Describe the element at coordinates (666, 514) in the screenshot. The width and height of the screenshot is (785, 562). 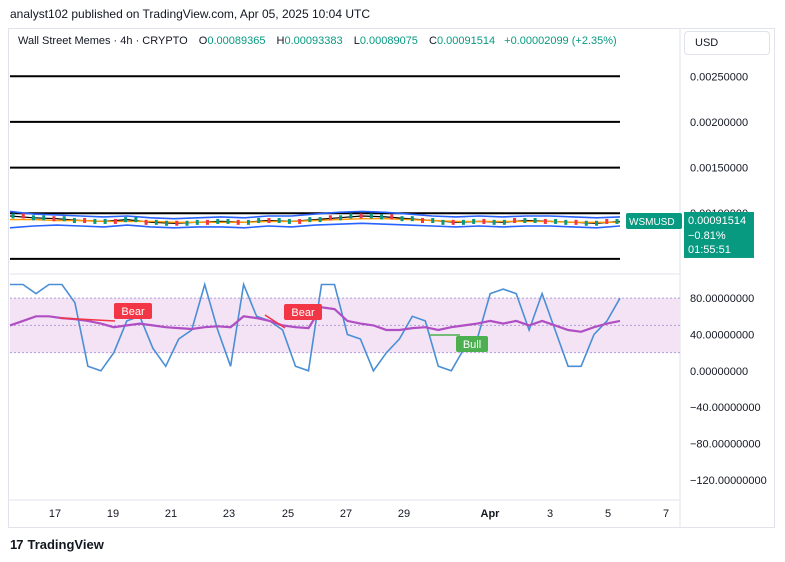
I see `time-axis-label-10: 7` at that location.